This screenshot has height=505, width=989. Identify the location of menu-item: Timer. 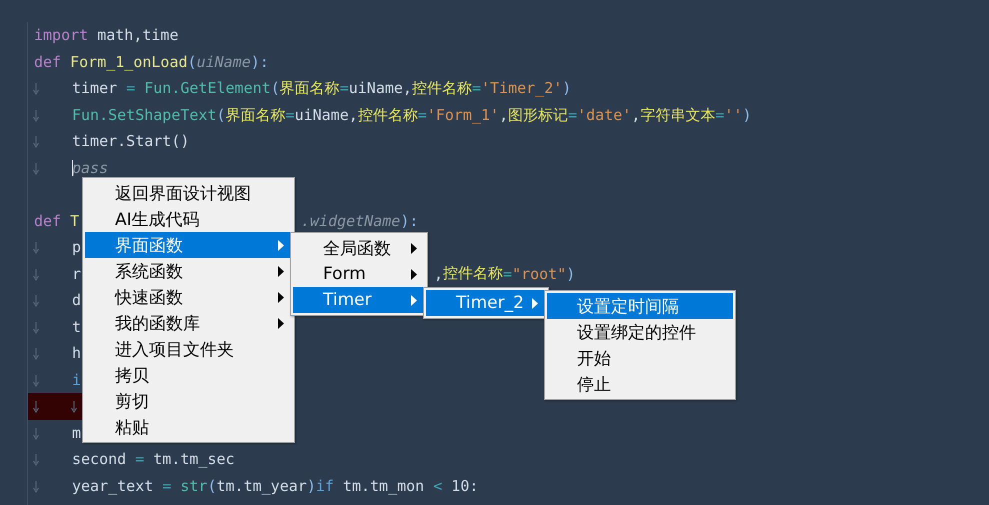
(359, 300).